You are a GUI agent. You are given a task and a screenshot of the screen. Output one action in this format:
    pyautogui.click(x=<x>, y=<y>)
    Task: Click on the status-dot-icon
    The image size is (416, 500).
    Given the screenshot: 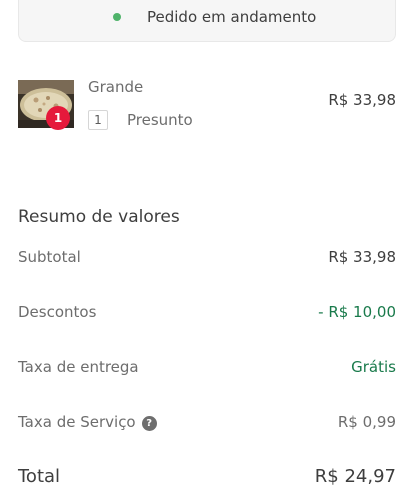 What is the action you would take?
    pyautogui.click(x=117, y=17)
    